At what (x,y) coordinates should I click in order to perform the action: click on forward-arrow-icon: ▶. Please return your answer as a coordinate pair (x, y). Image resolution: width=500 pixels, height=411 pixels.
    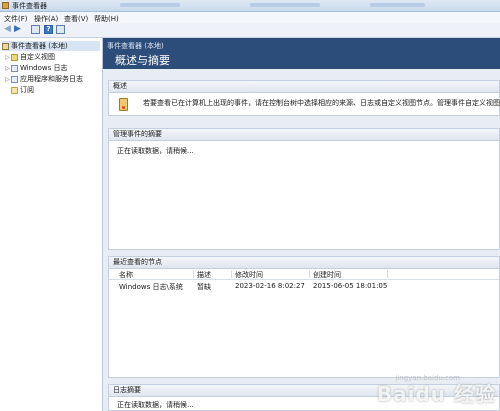
    Looking at the image, I should click on (17, 29).